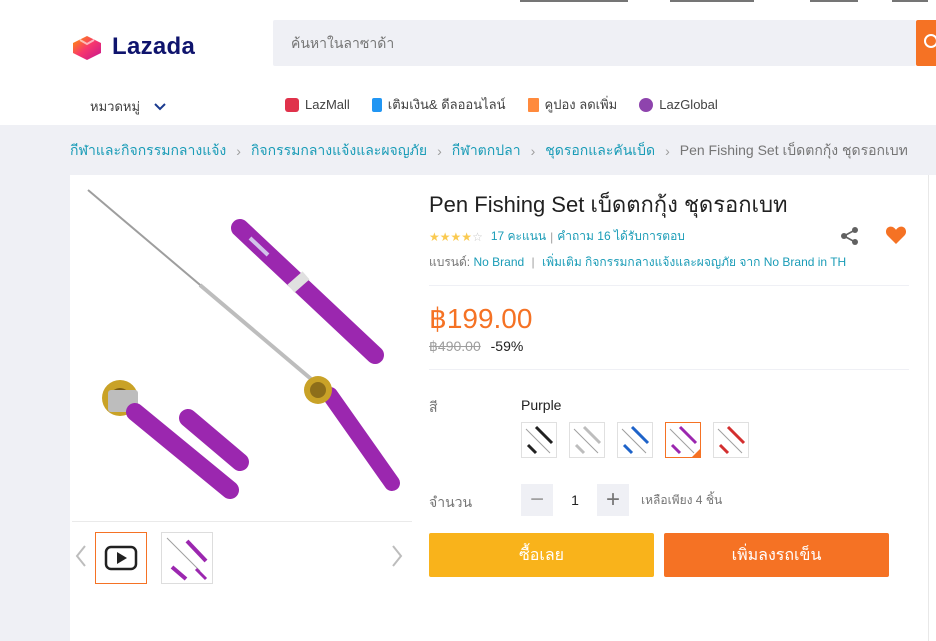  What do you see at coordinates (148, 151) in the screenshot?
I see `breadcrumb-item: กีฬาและกิจกรรมกลางแจ้ง` at bounding box center [148, 151].